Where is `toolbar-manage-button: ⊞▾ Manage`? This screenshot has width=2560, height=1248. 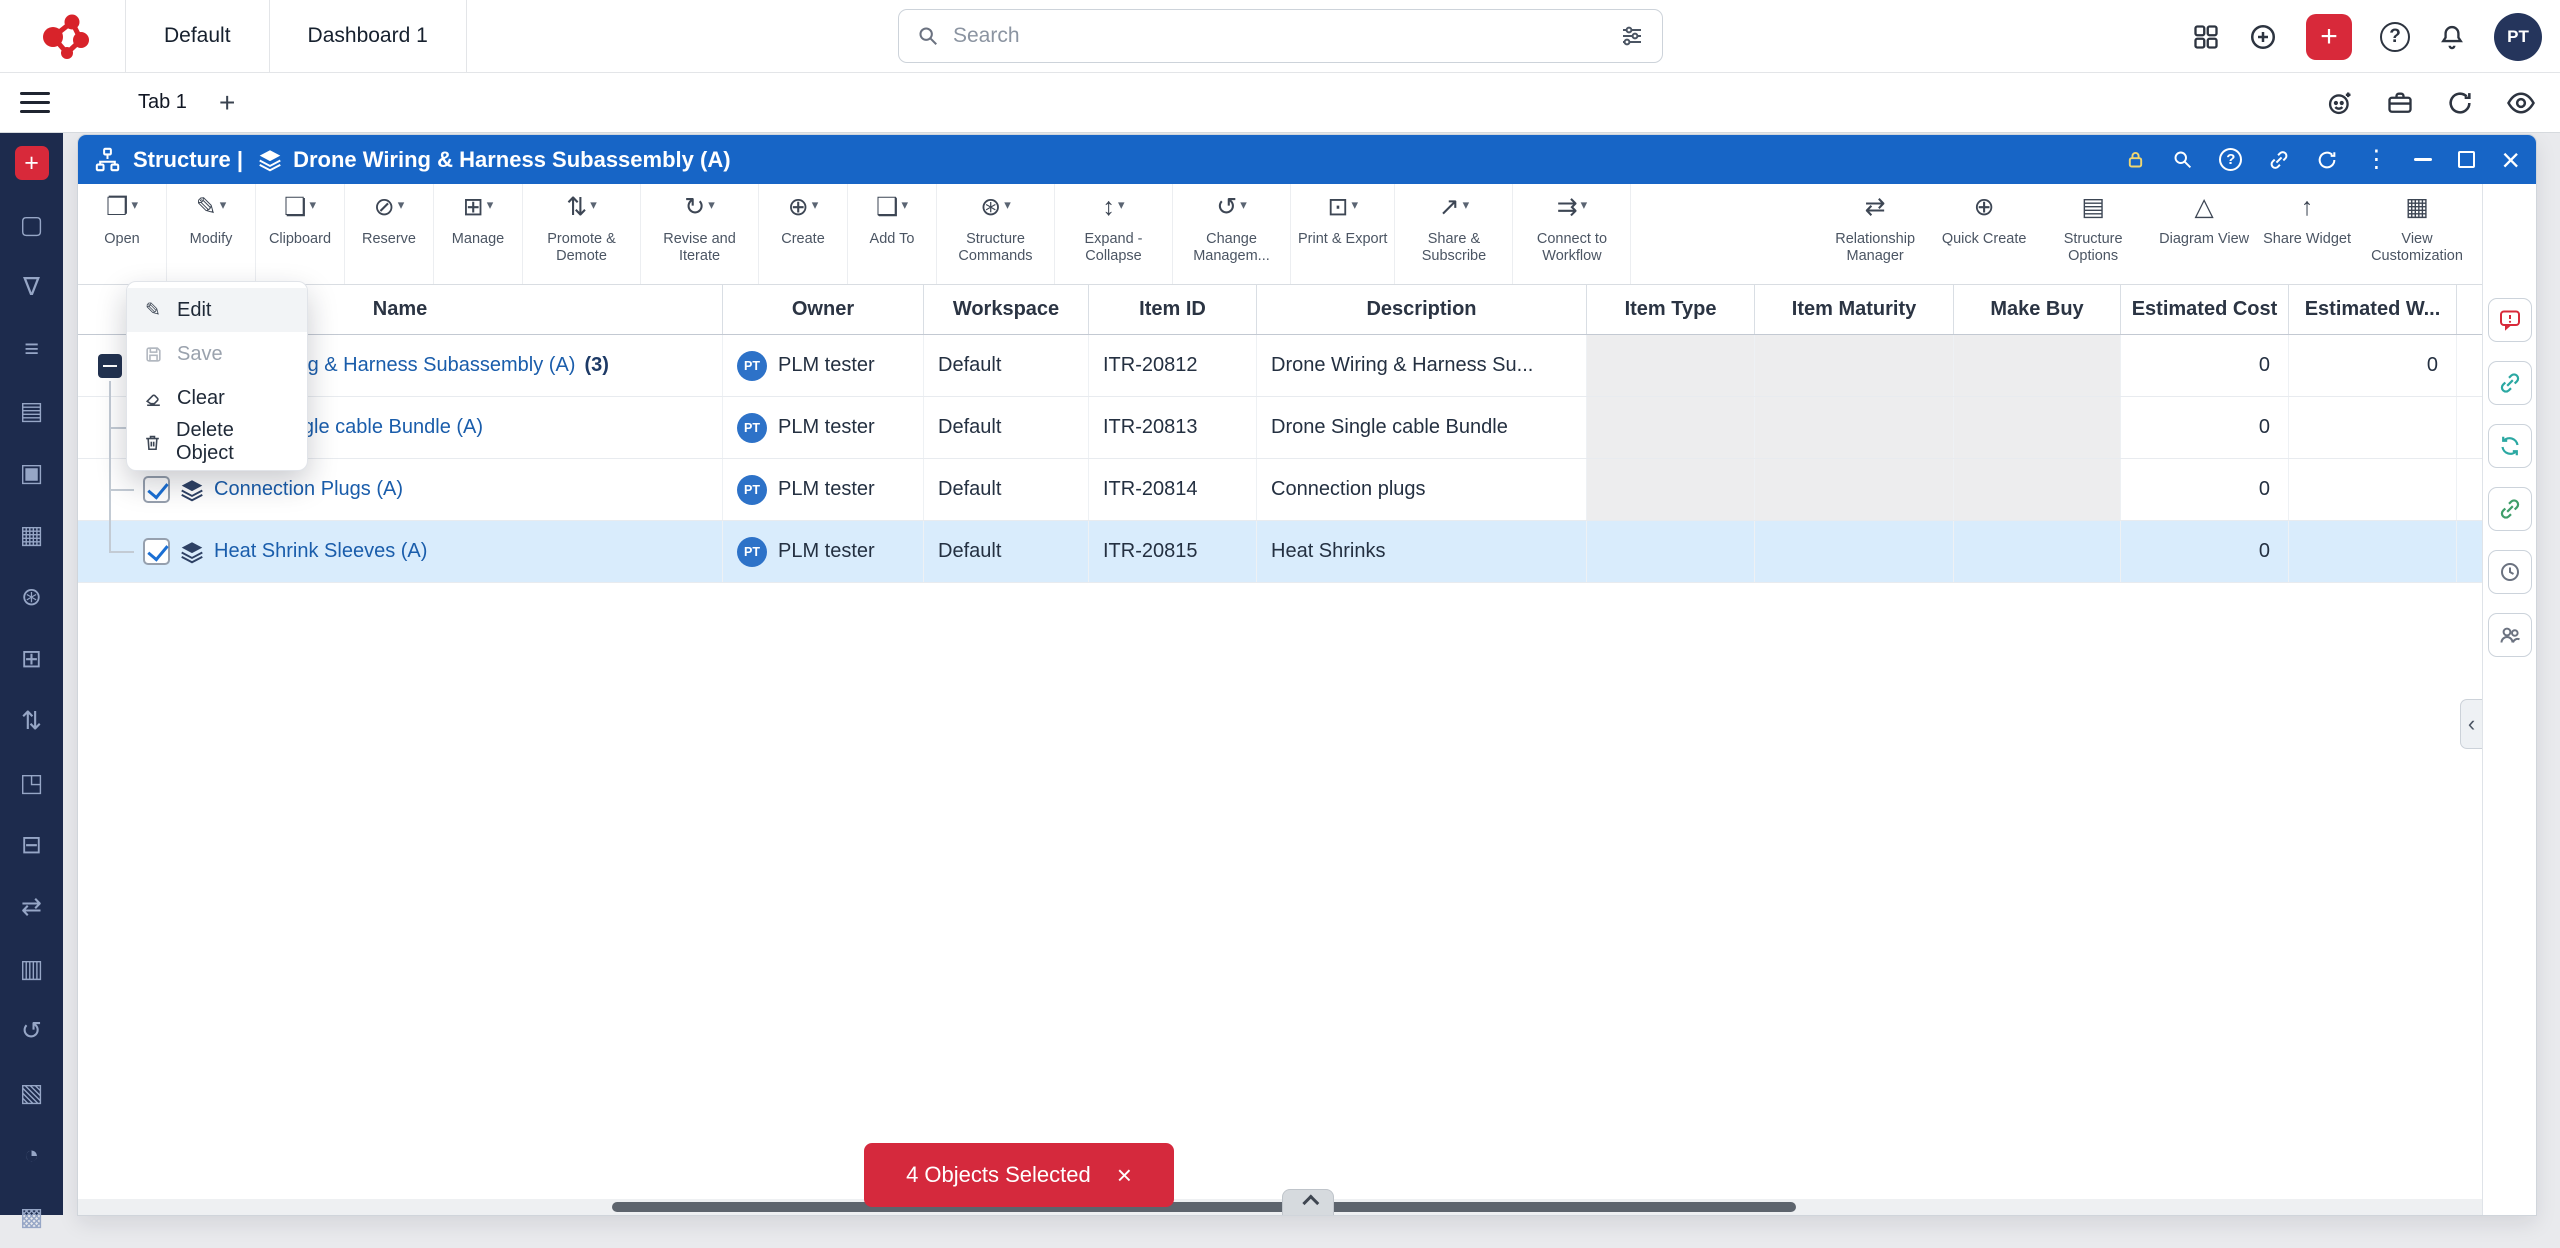 toolbar-manage-button: ⊞▾ Manage is located at coordinates (478, 234).